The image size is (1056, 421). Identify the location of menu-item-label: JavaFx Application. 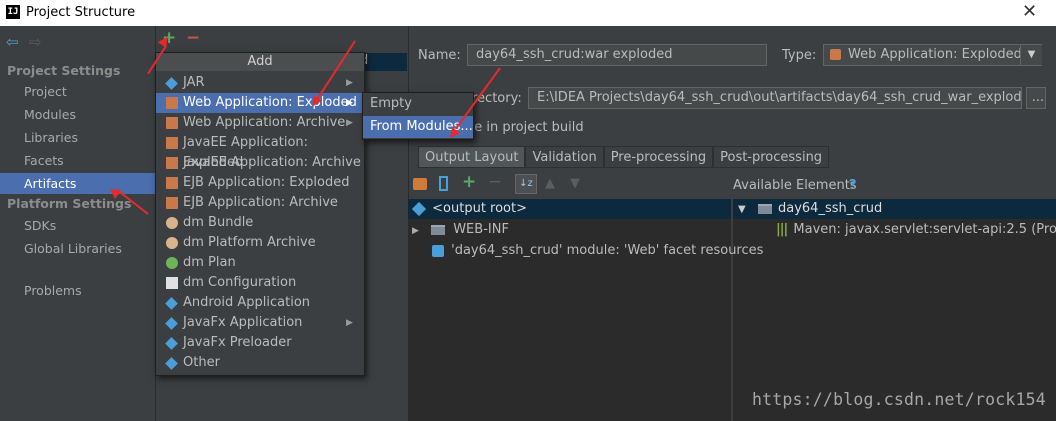
(243, 322).